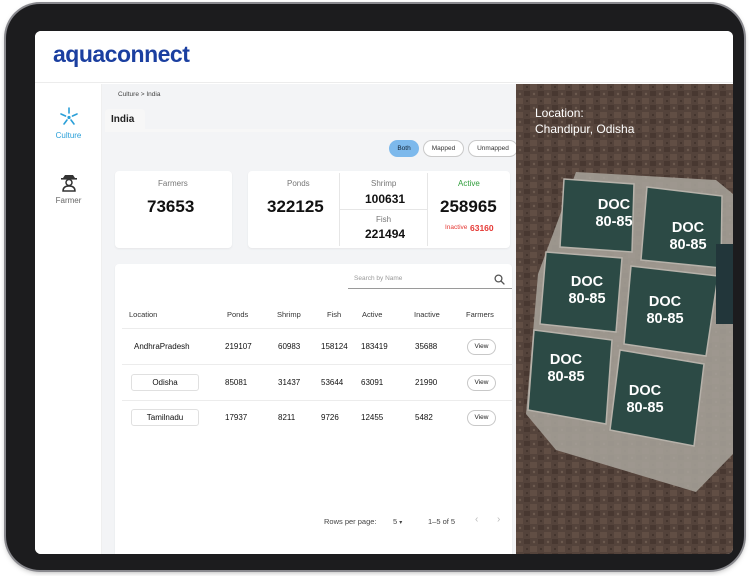 This screenshot has height=576, width=750. I want to click on sidebar-item-culture: Culture, so click(68, 123).